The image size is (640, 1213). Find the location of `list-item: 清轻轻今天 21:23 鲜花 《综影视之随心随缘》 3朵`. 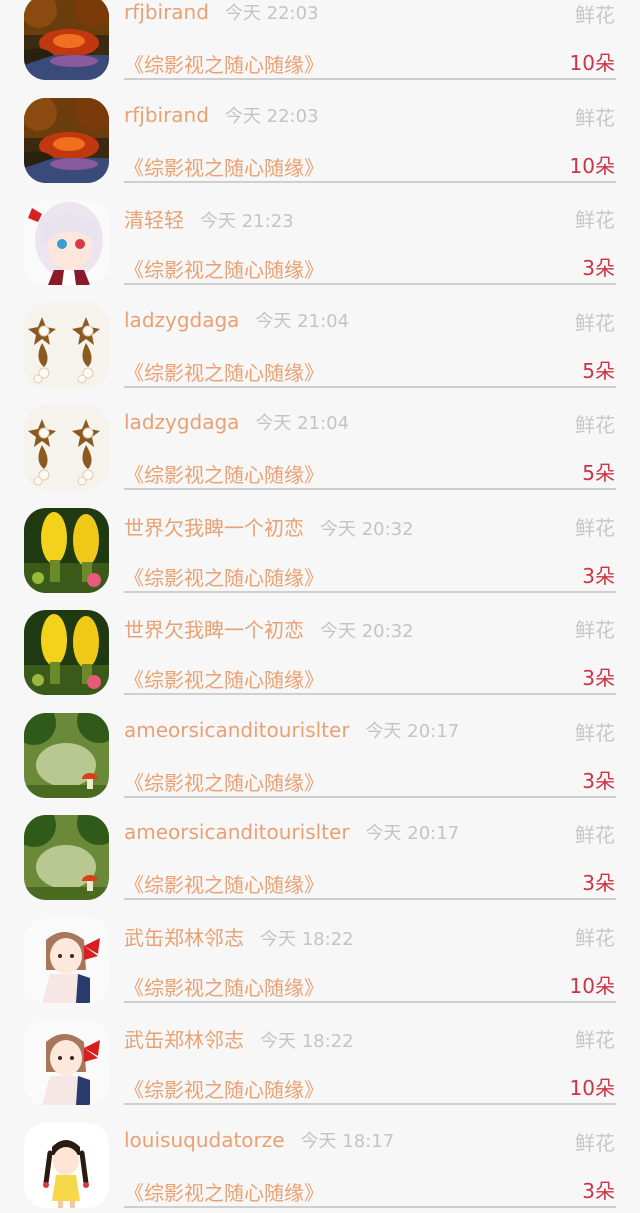

list-item: 清轻轻今天 21:23 鲜花 《综影视之随心随缘》 3朵 is located at coordinates (320, 239).